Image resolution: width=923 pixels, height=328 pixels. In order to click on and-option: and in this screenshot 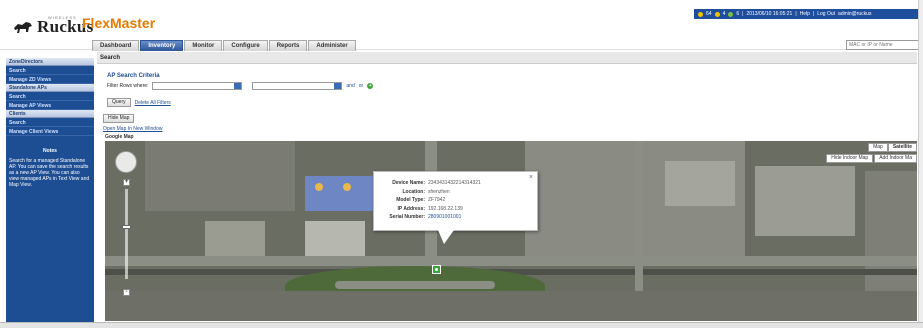, I will do `click(350, 86)`.